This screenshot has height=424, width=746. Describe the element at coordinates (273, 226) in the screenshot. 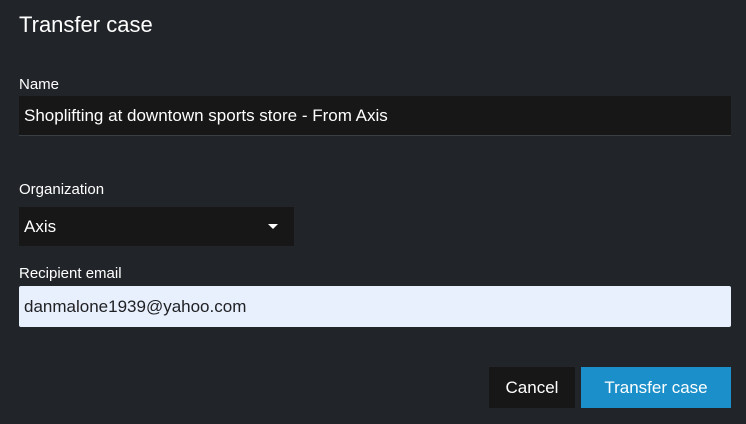

I see `chevron-down-icon` at that location.